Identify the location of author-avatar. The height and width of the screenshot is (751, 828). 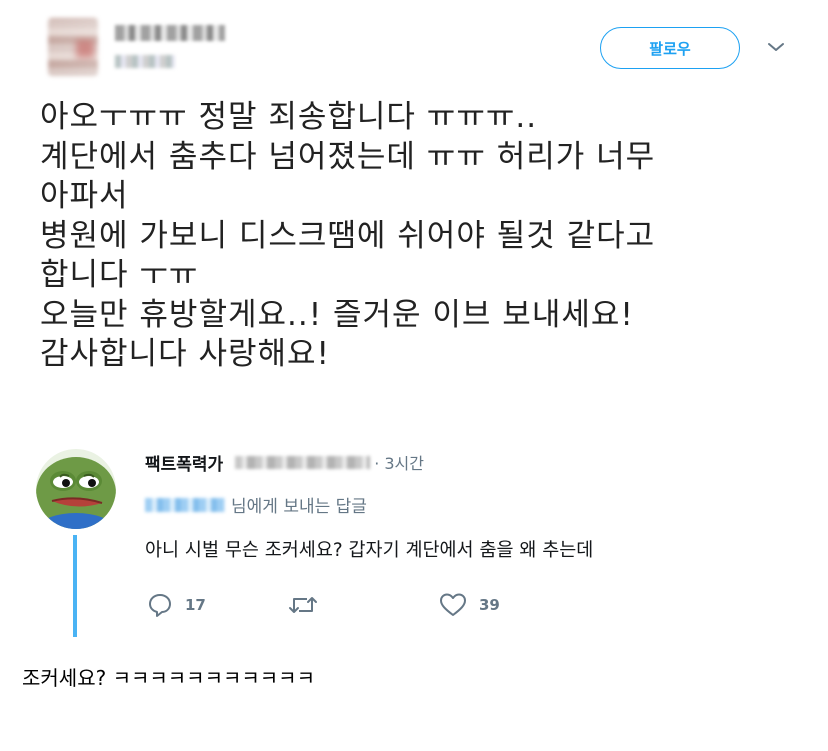
(73, 47).